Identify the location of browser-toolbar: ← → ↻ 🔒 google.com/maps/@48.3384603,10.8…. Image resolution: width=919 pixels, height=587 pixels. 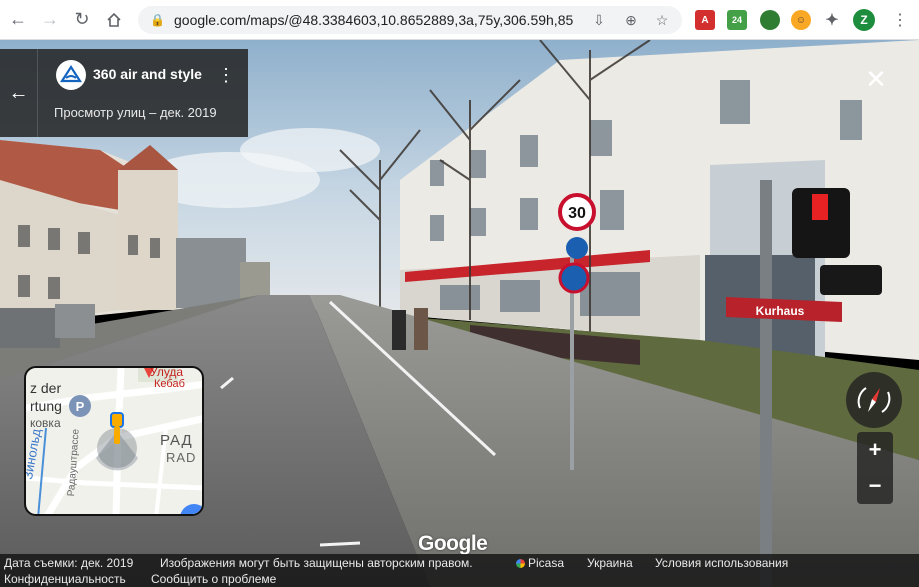
(459, 20).